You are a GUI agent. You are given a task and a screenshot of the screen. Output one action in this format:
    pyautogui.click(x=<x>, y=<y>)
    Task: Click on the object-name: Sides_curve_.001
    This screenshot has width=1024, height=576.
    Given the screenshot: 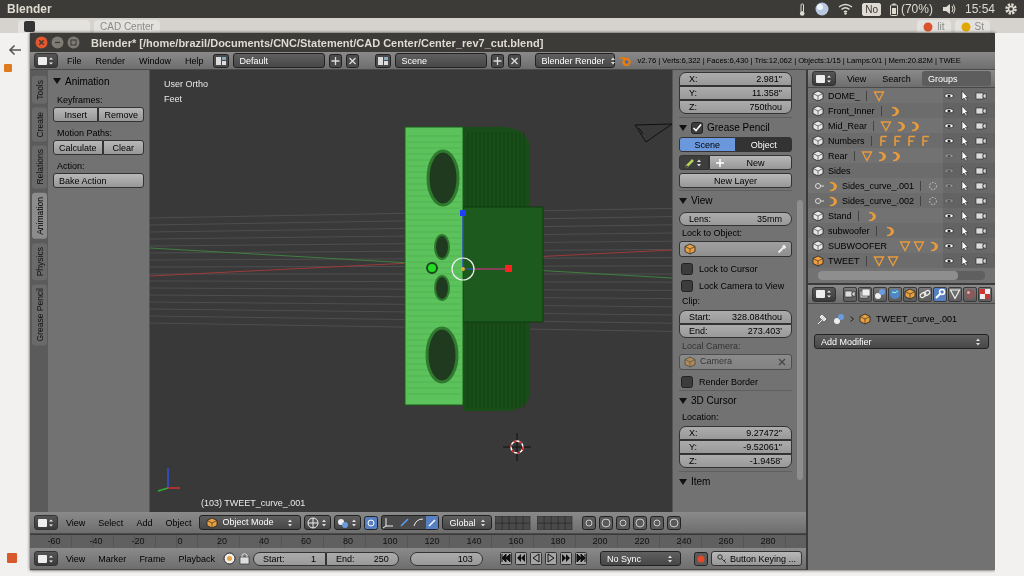 What is the action you would take?
    pyautogui.click(x=878, y=185)
    